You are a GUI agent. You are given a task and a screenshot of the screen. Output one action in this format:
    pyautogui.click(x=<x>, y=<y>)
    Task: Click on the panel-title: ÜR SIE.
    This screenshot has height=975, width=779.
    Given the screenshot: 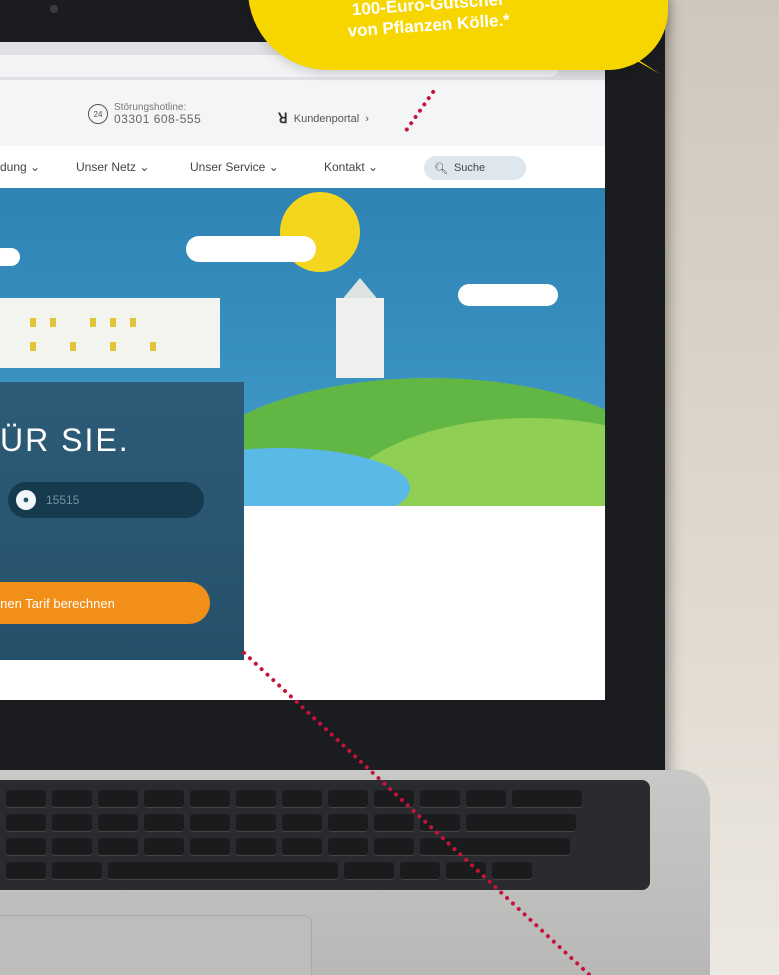 What is the action you would take?
    pyautogui.click(x=65, y=440)
    